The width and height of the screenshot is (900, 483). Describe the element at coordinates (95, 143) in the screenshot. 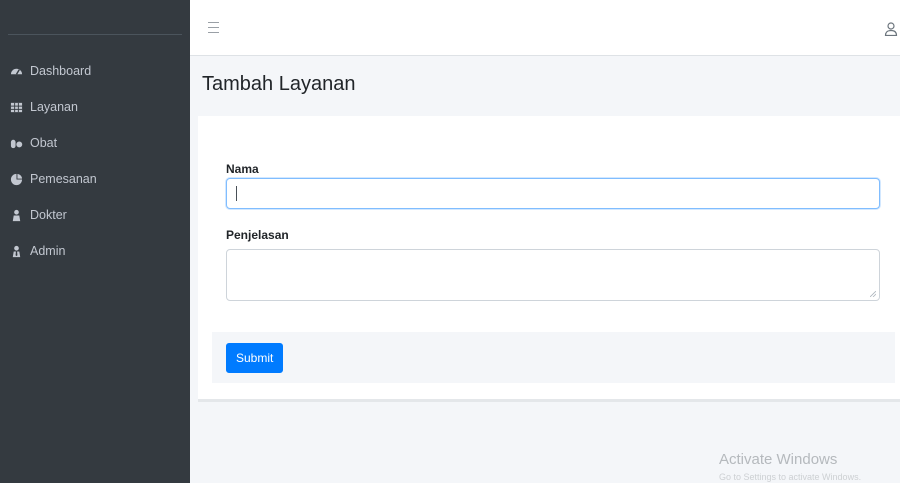

I see `sidebar-item-obat: Obat` at that location.